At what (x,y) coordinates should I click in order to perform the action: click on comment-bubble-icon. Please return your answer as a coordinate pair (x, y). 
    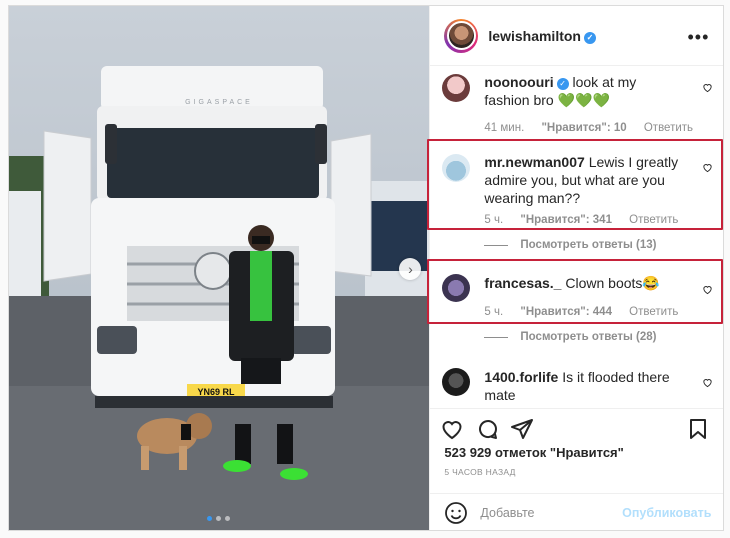
    Looking at the image, I should click on (488, 429).